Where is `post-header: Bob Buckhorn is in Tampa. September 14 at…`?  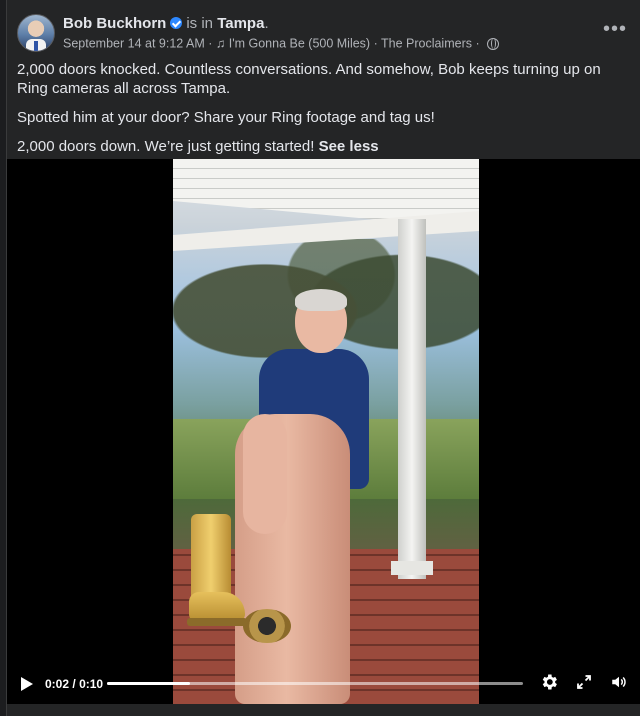 post-header: Bob Buckhorn is in Tampa. September 14 at… is located at coordinates (328, 34).